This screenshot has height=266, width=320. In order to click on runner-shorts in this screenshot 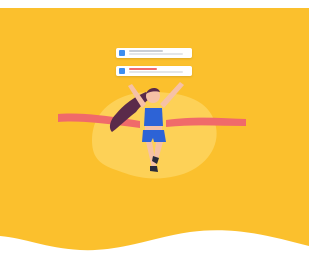, I will do `click(154, 136)`.